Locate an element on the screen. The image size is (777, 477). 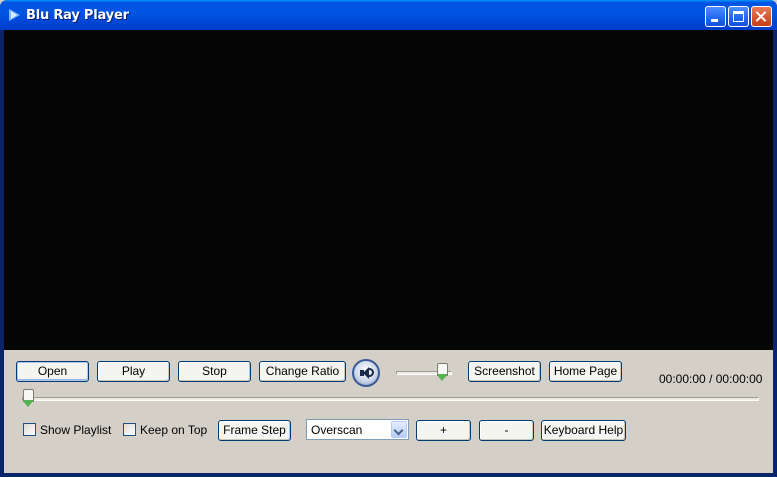
total-time: 00:00:00 is located at coordinates (739, 379).